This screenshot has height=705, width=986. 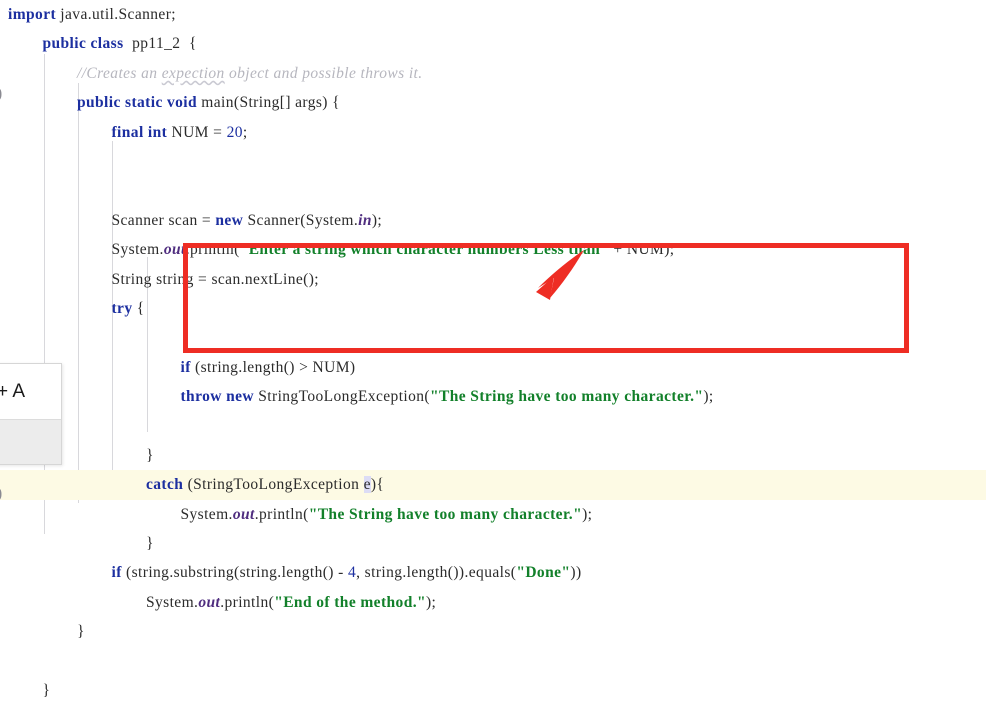 What do you see at coordinates (493, 543) in the screenshot?
I see `line-close-catch: }` at bounding box center [493, 543].